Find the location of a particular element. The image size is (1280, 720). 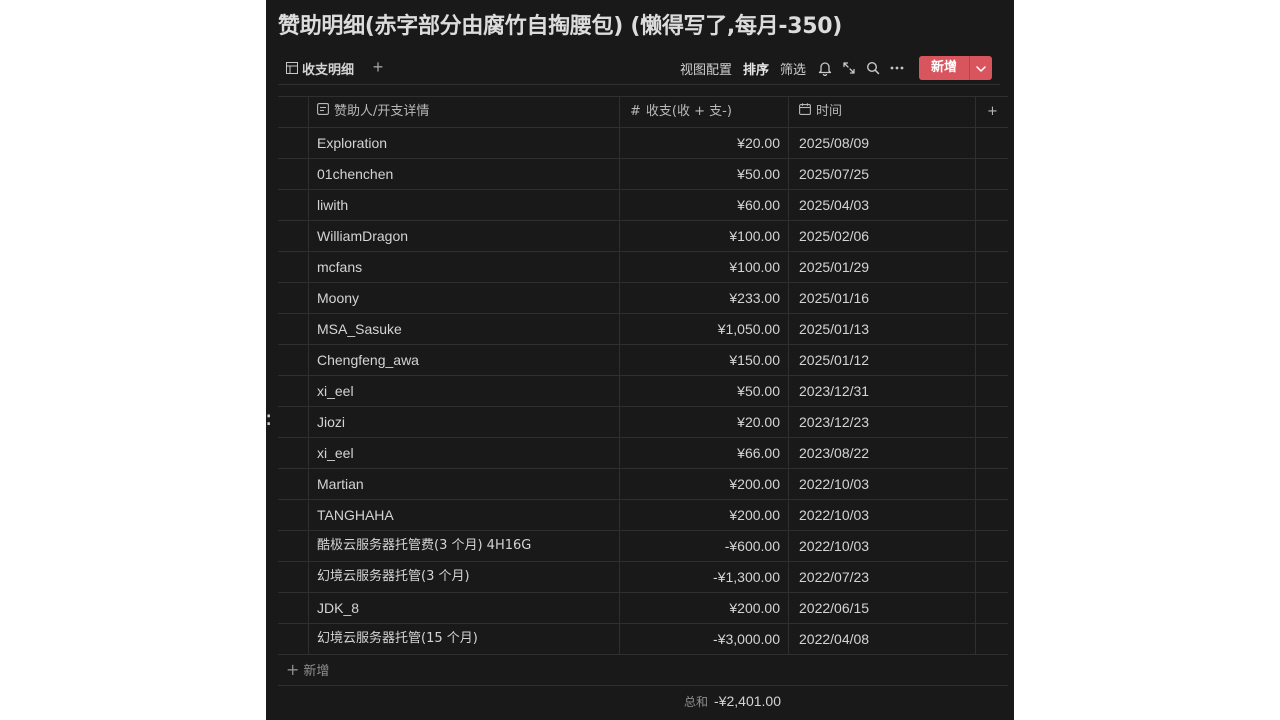

table-row: 幻境云服务器托管(15 个月) -¥3,000.00 2022/04/08 is located at coordinates (643, 639).